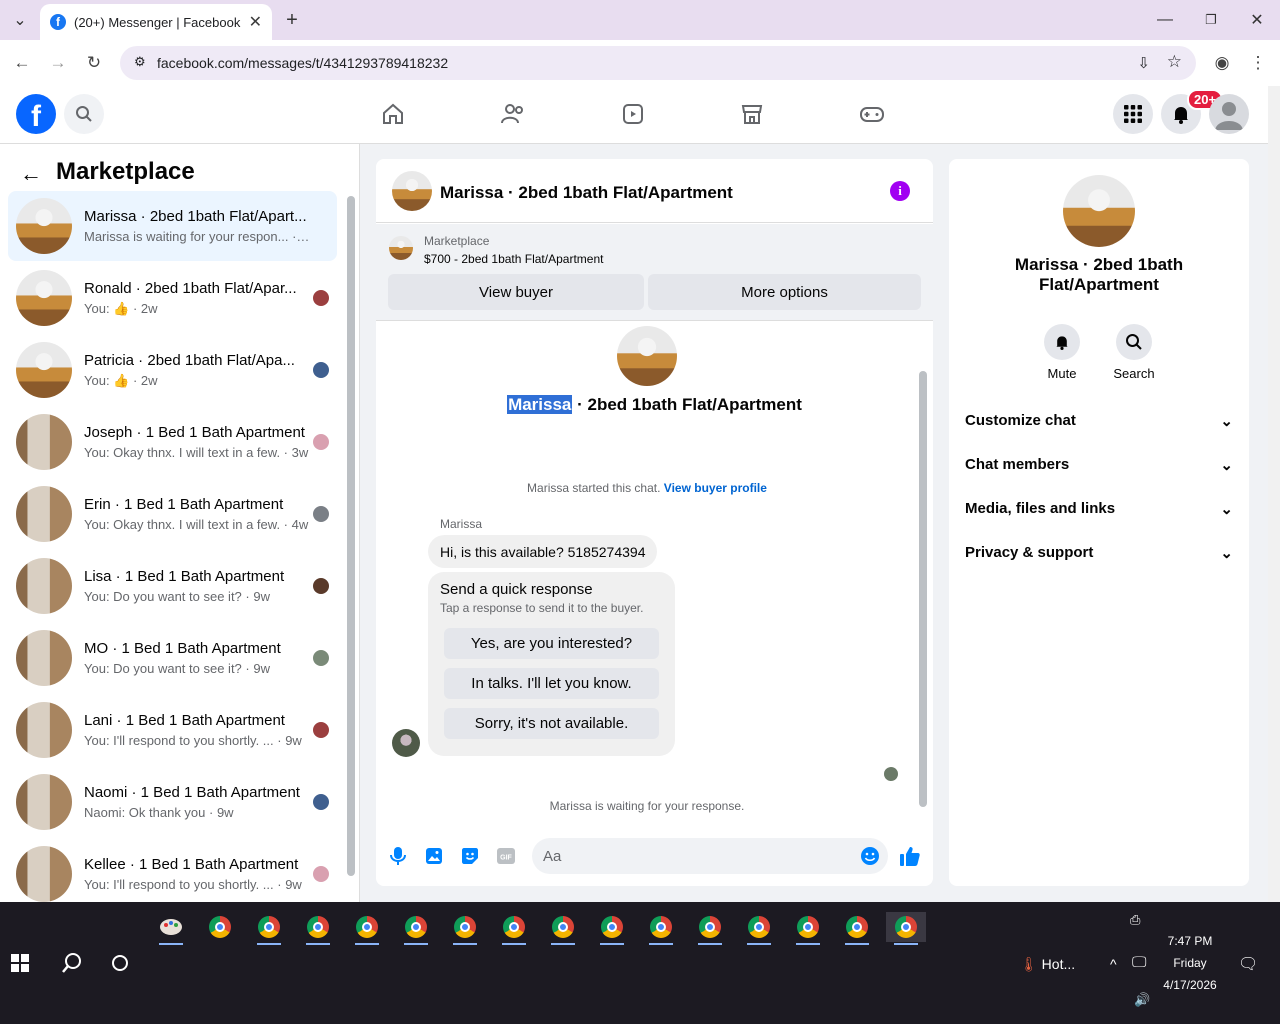  What do you see at coordinates (1174, 62) in the screenshot?
I see `bookmark-star-icon: ☆` at bounding box center [1174, 62].